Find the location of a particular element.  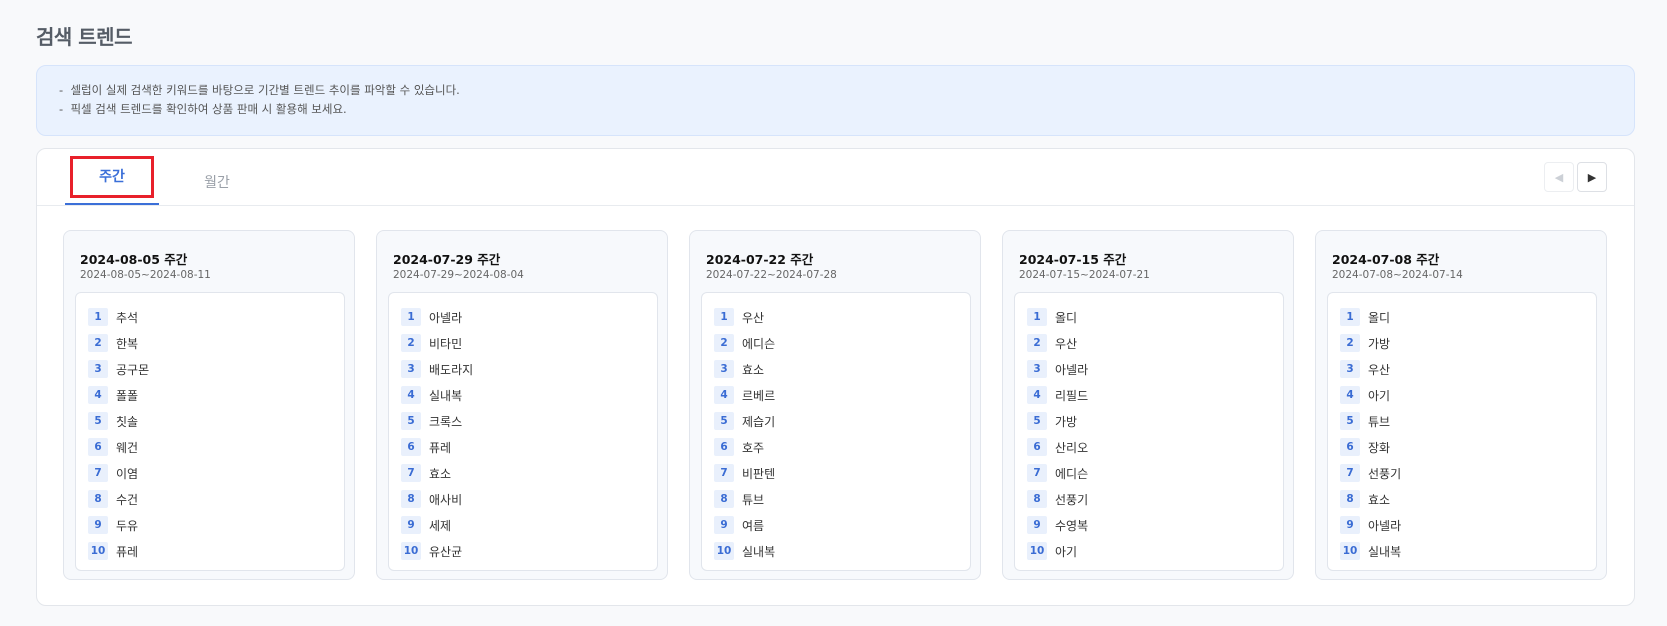

keyword-label: 아기 is located at coordinates (1379, 395).